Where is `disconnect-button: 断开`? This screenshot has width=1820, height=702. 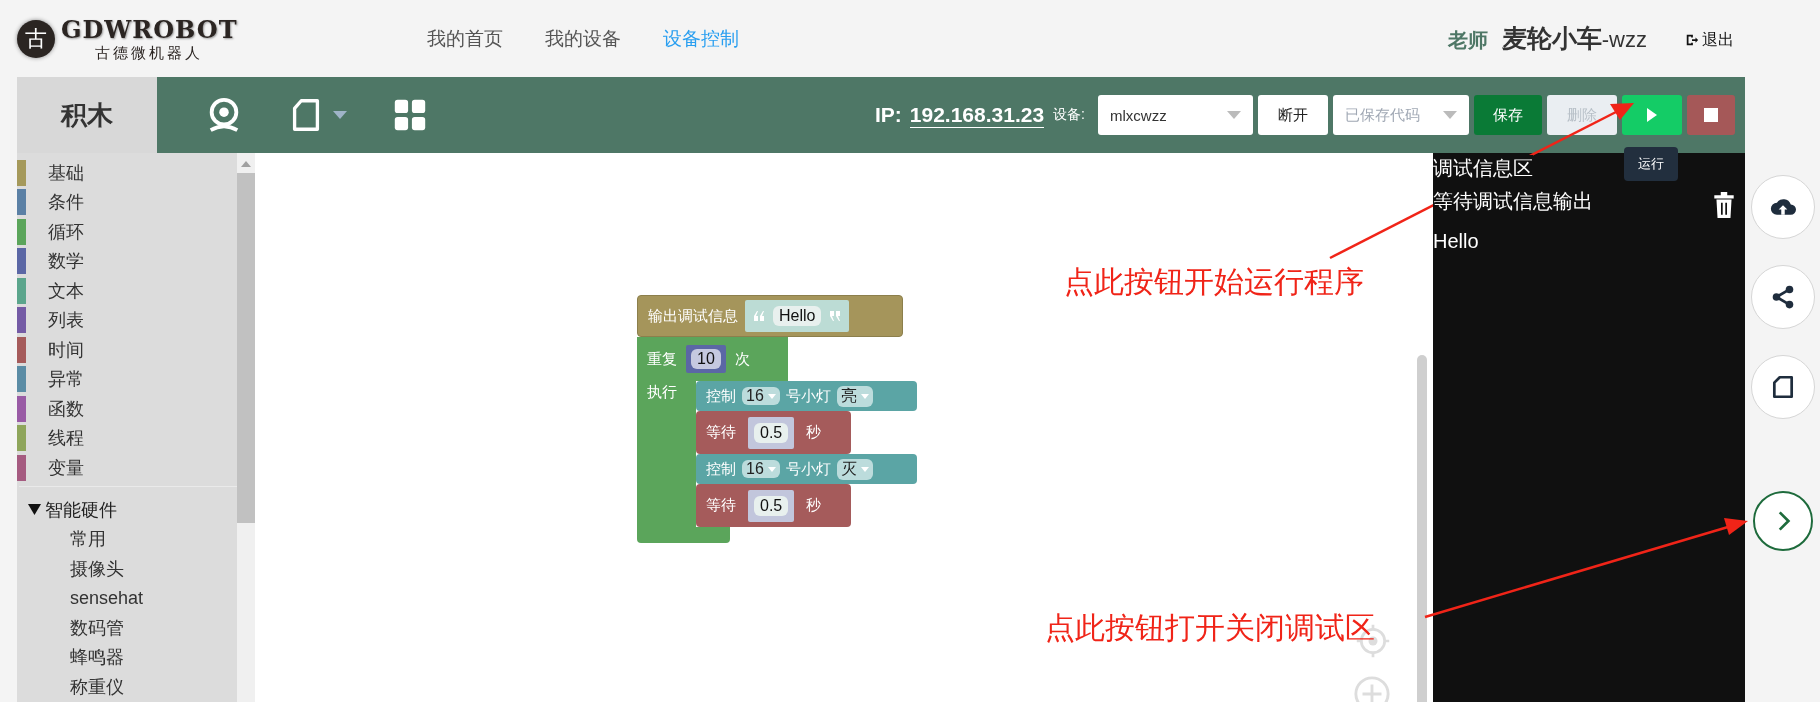 disconnect-button: 断开 is located at coordinates (1293, 115).